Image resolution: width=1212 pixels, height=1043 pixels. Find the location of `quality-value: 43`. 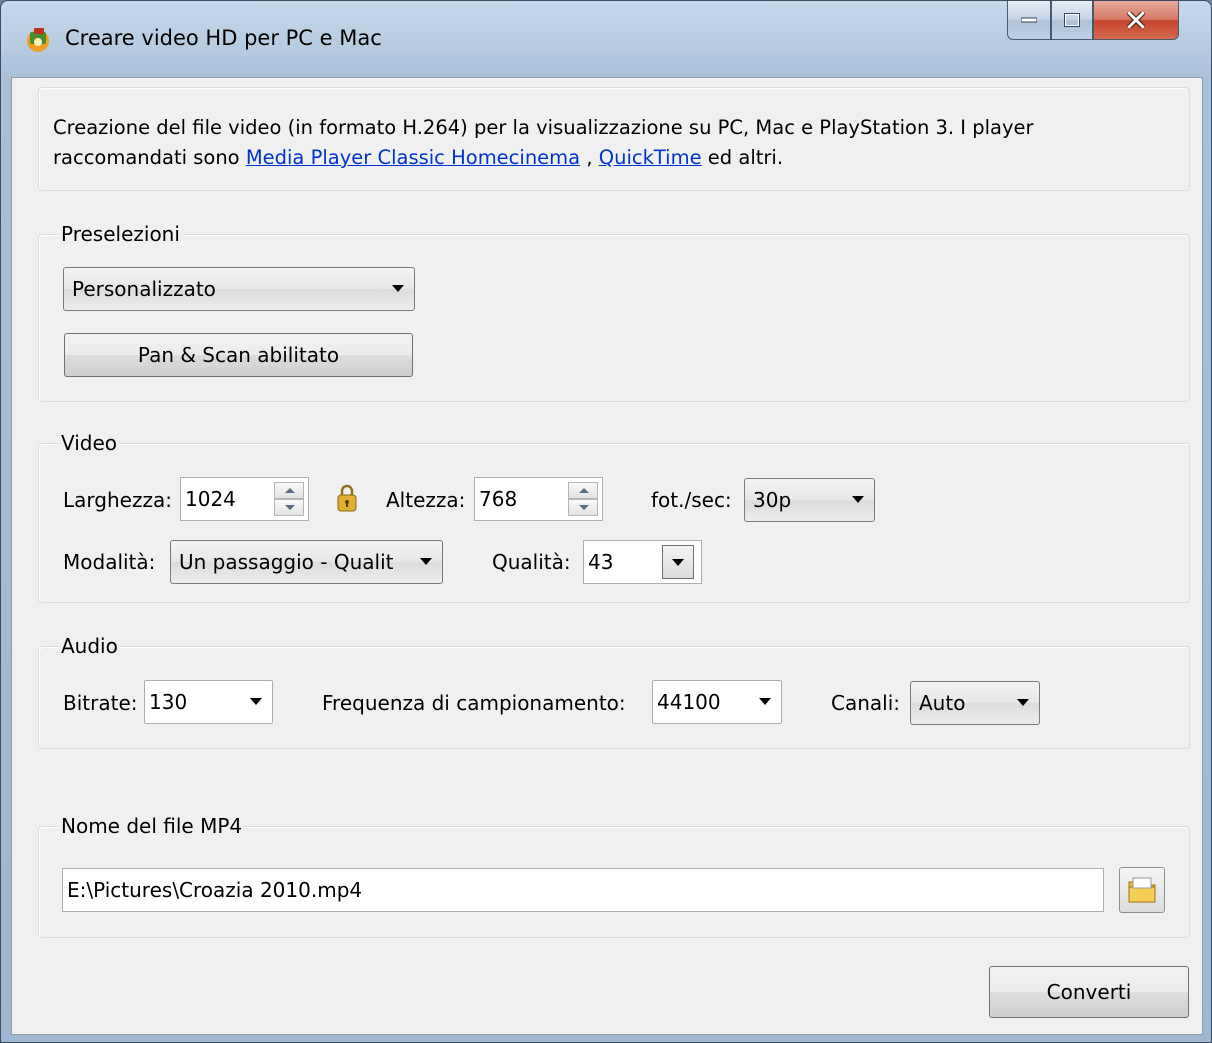

quality-value: 43 is located at coordinates (601, 562).